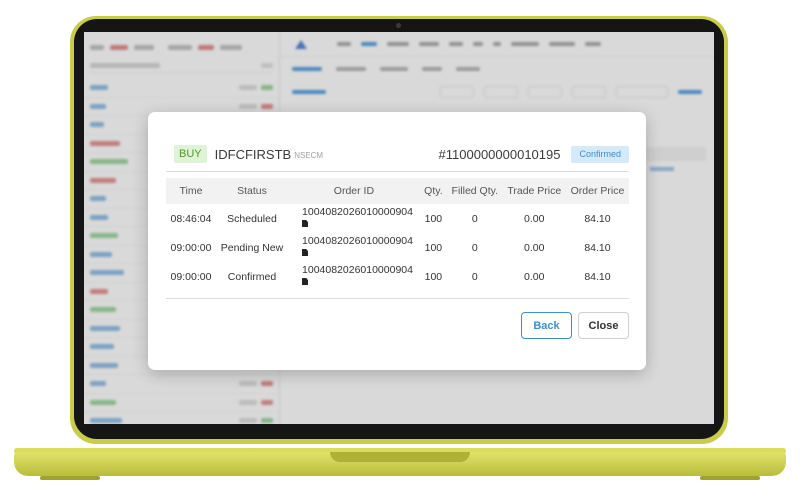 The height and width of the screenshot is (502, 800). What do you see at coordinates (252, 191) in the screenshot?
I see `column-header: Status` at bounding box center [252, 191].